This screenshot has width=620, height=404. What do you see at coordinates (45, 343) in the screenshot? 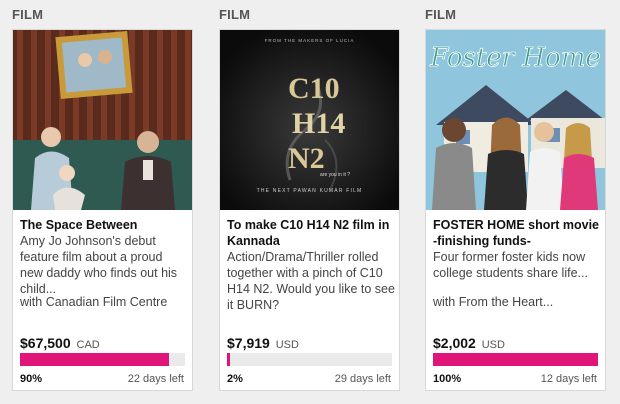
I see `amount-value: $67,500` at bounding box center [45, 343].